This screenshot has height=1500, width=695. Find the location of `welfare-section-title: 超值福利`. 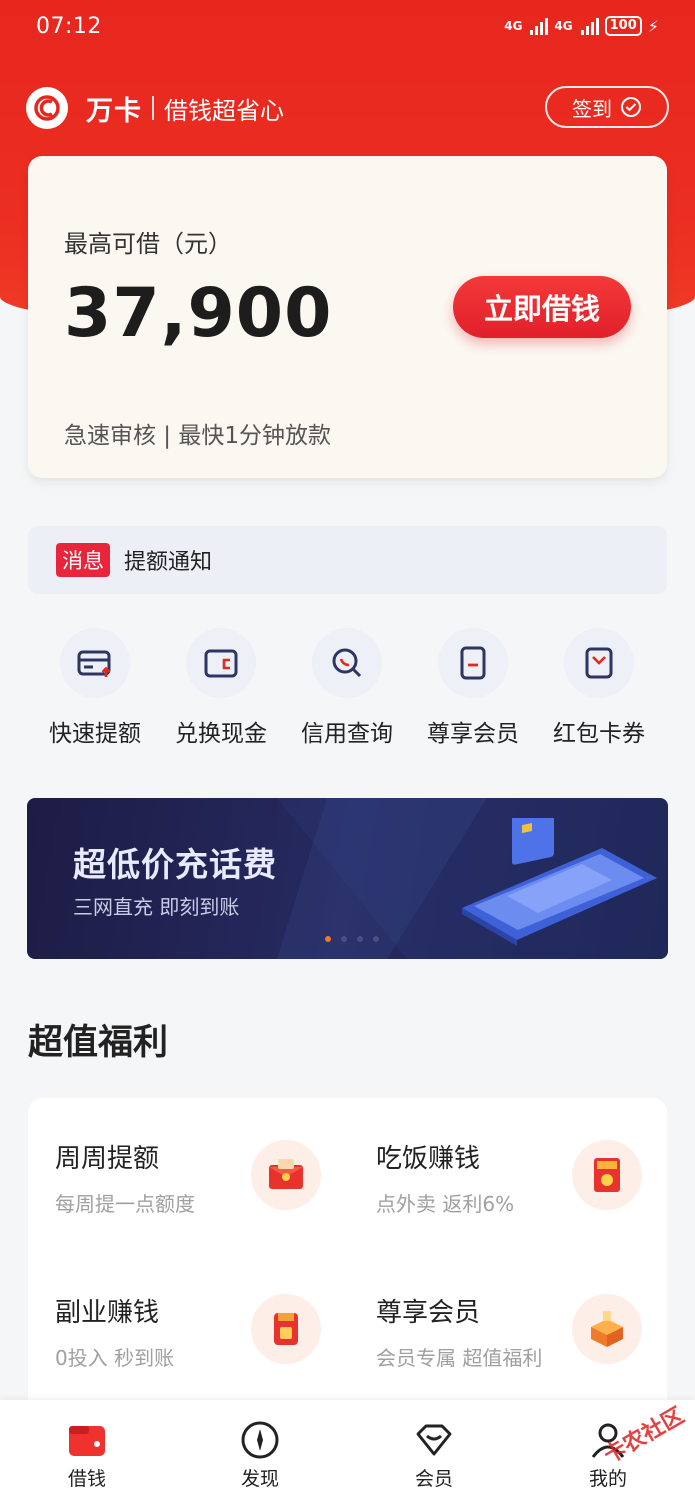

welfare-section-title: 超值福利 is located at coordinates (98, 1043).